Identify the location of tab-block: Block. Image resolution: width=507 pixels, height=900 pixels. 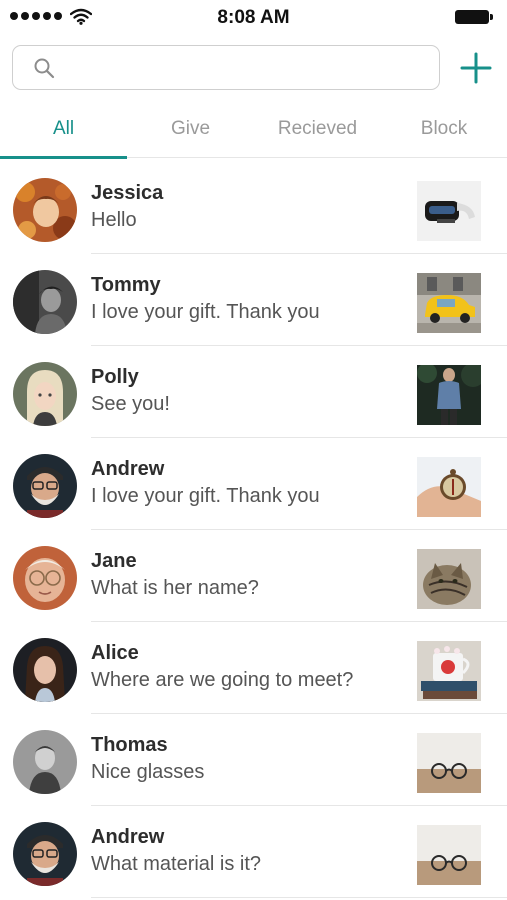
(444, 129).